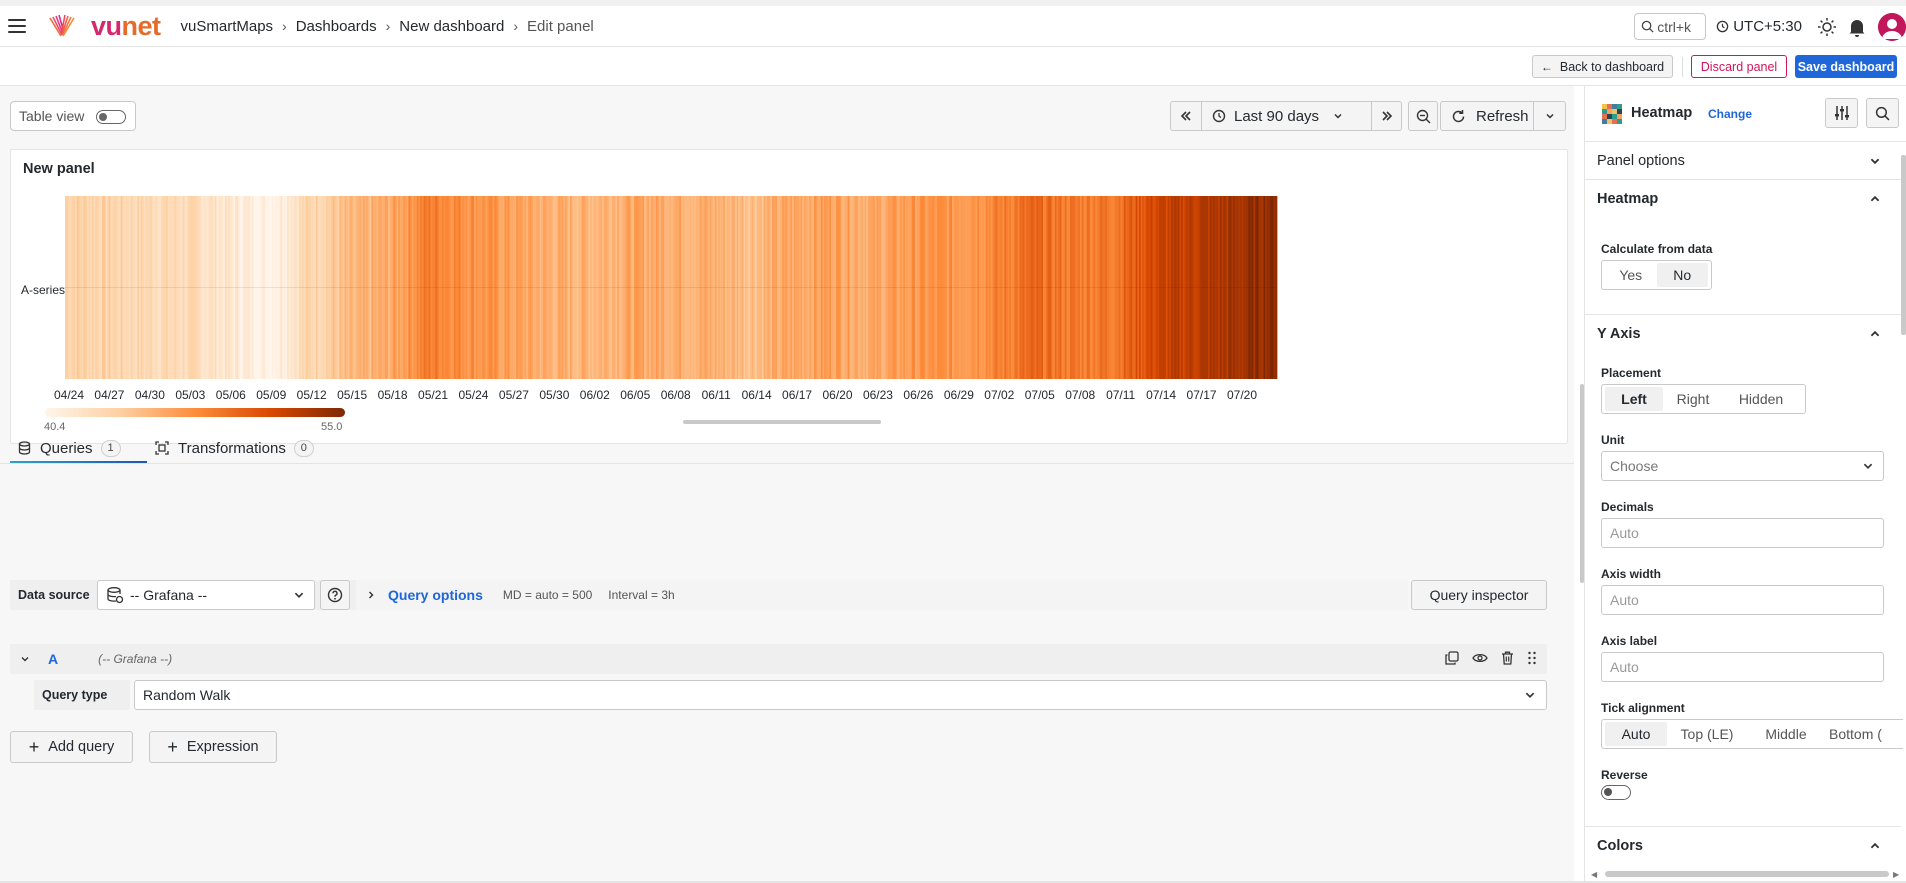 The height and width of the screenshot is (883, 1906). What do you see at coordinates (1682, 275) in the screenshot?
I see `calculate-no-option: No` at bounding box center [1682, 275].